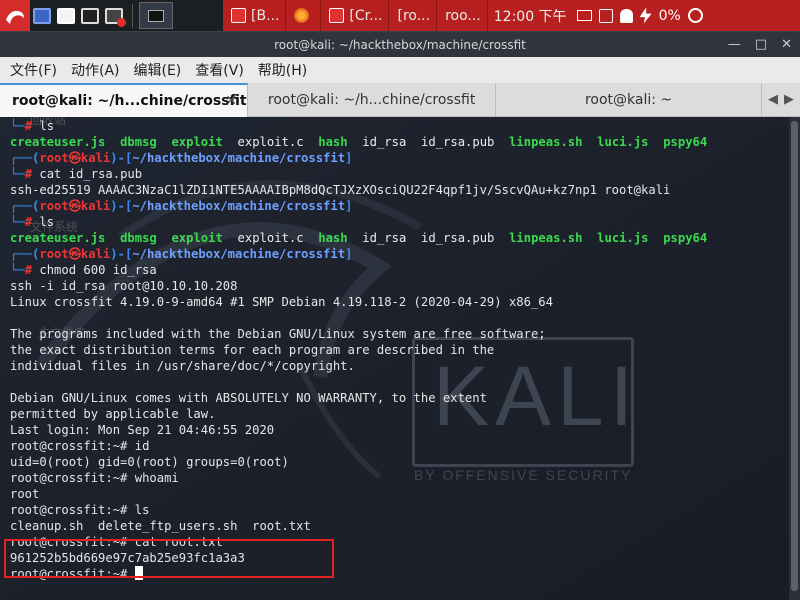  What do you see at coordinates (132, 15) in the screenshot?
I see `panel-separator` at bounding box center [132, 15].